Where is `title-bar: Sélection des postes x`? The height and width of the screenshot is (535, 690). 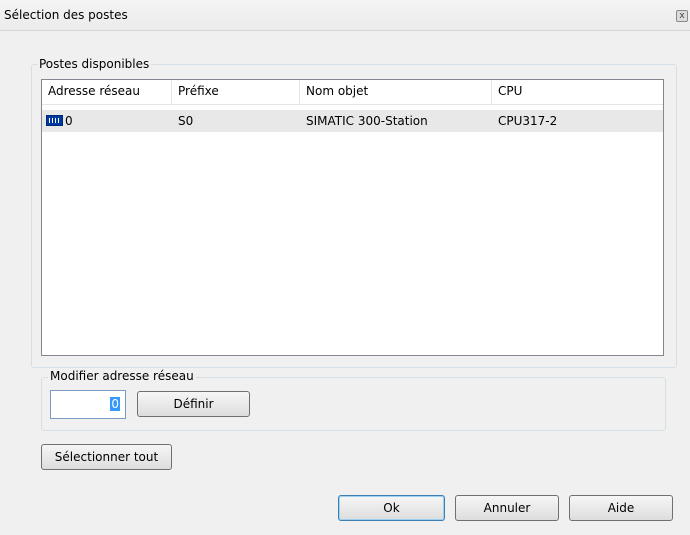
title-bar: Sélection des postes x is located at coordinates (345, 15).